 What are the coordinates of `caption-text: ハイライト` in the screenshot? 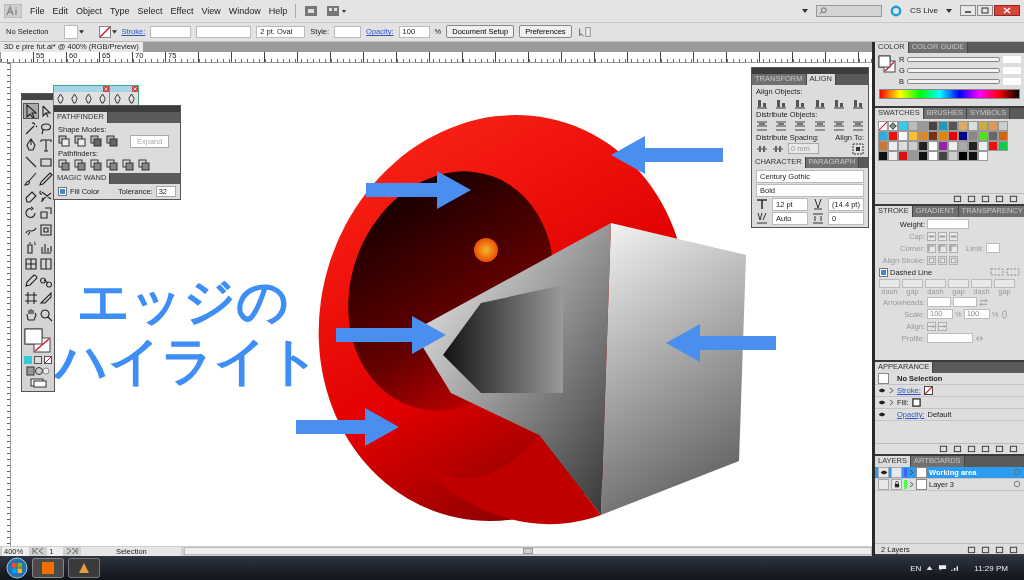 It's located at (187, 360).